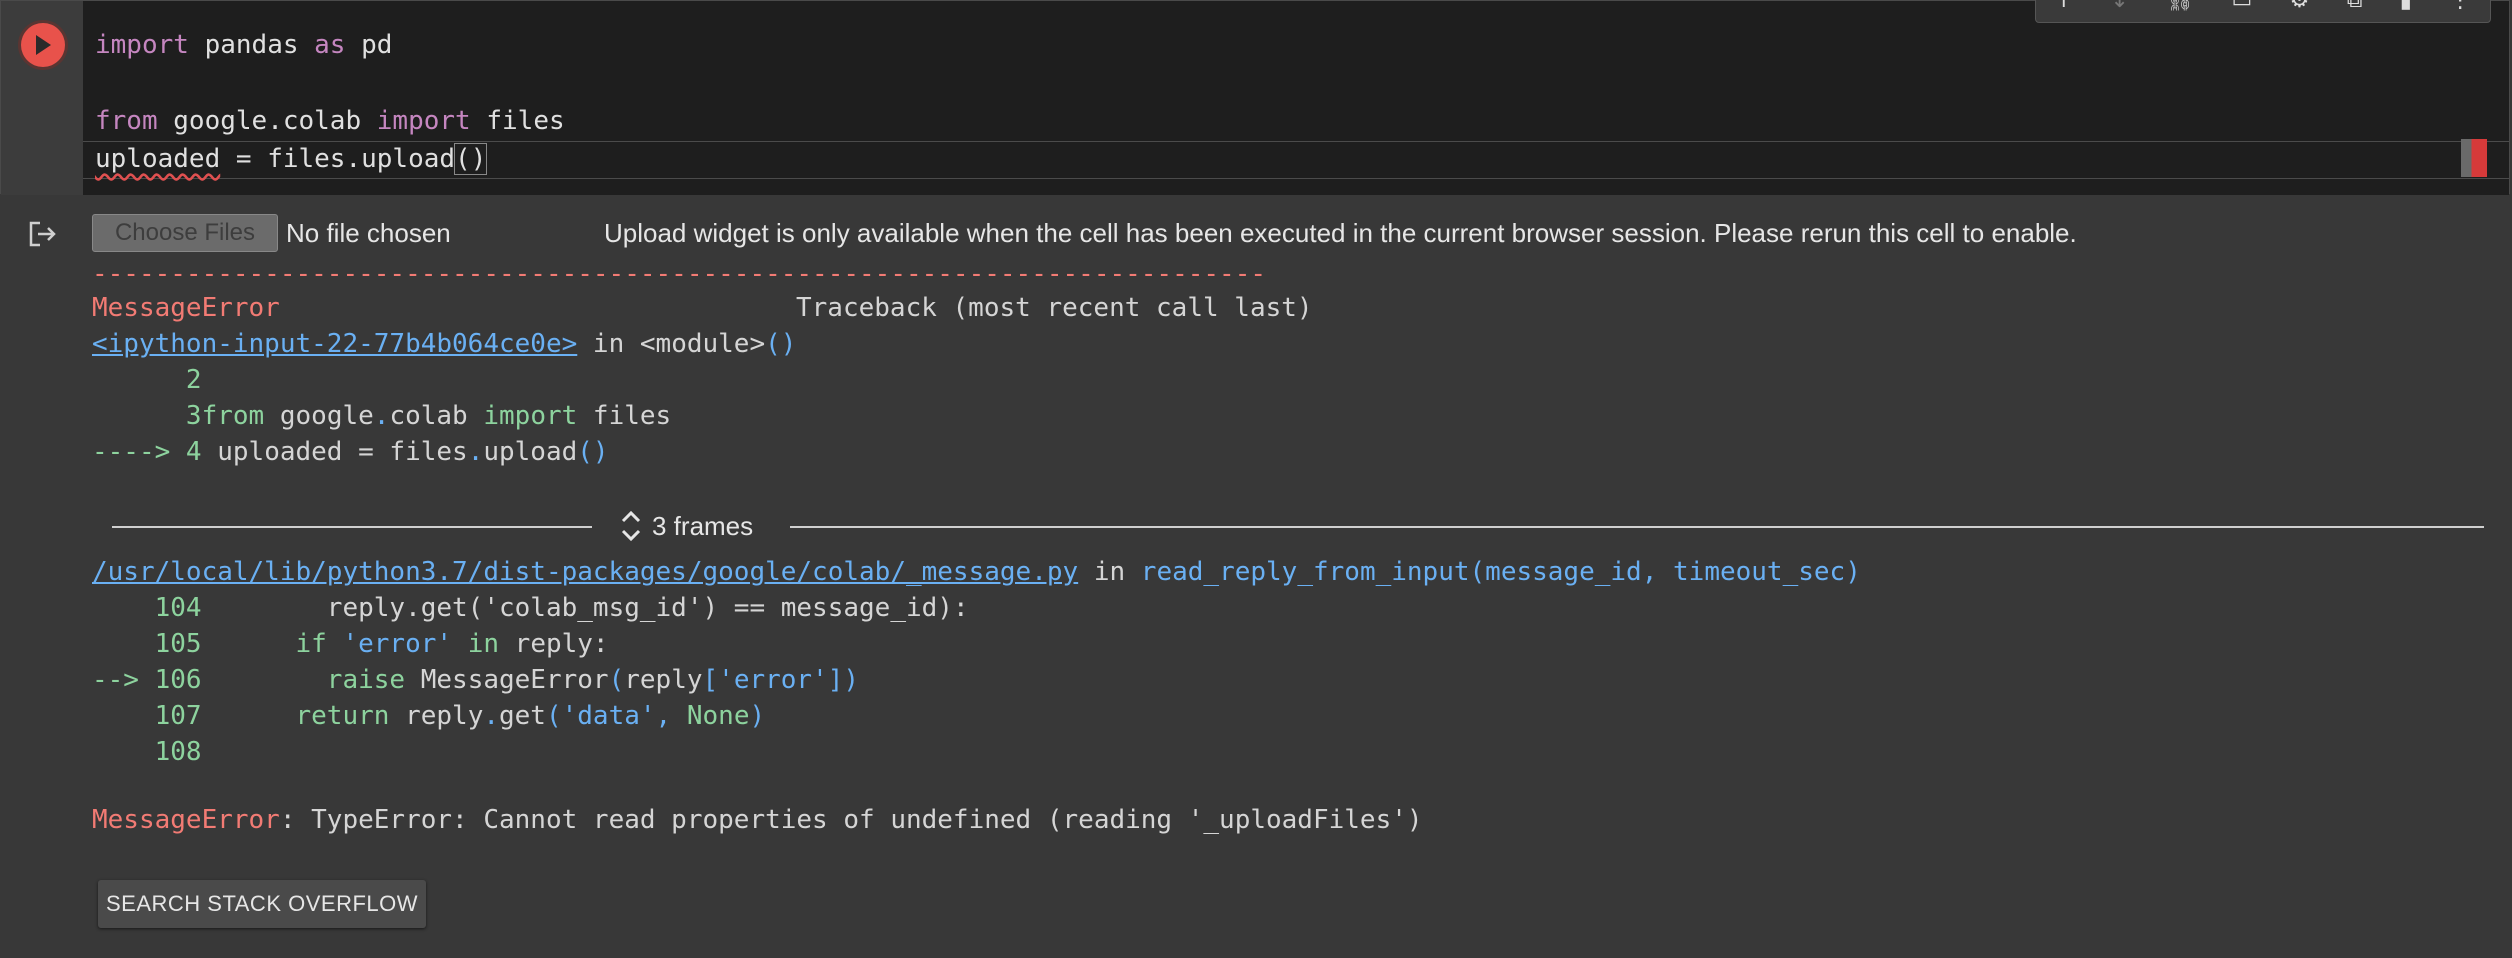 This screenshot has width=2512, height=958. Describe the element at coordinates (2474, 158) in the screenshot. I see `editor-scroll-marker` at that location.